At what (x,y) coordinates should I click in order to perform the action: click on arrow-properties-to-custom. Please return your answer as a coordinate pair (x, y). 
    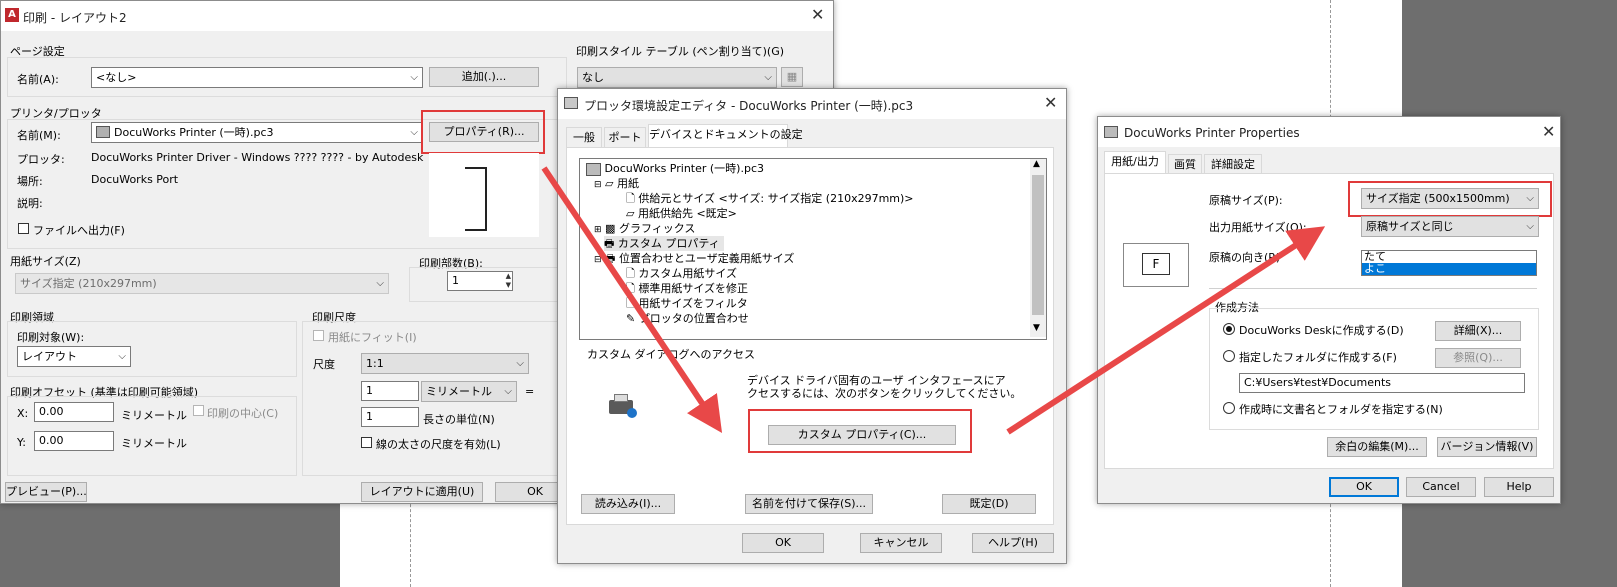
    Looking at the image, I should click on (632, 299).